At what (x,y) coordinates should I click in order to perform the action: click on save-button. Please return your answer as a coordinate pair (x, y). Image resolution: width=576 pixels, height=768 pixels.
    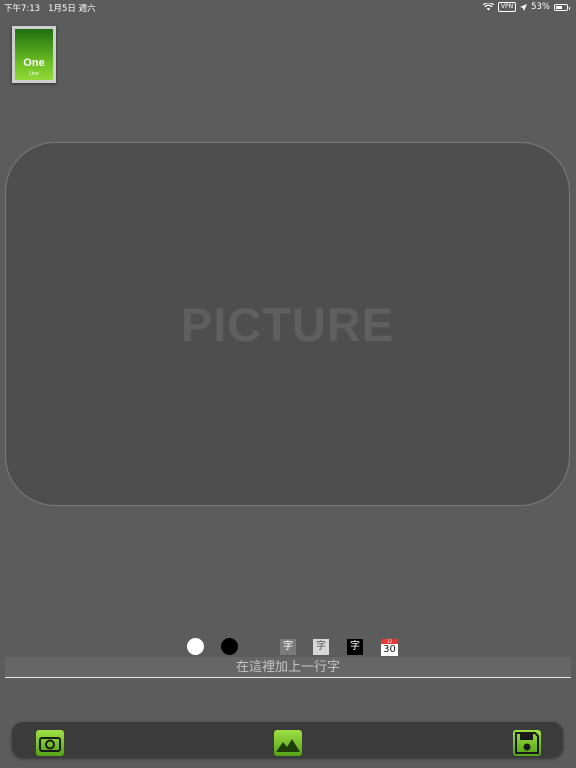
    Looking at the image, I should click on (527, 743).